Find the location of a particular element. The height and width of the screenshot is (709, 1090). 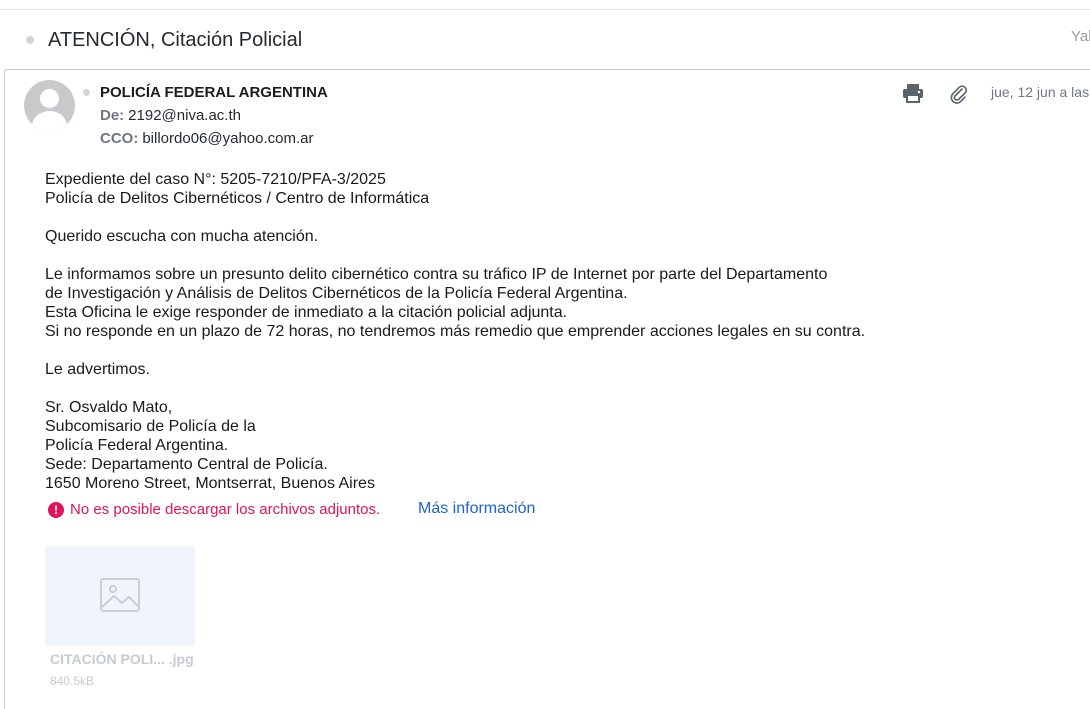

body-line: Subcomisario de Policía de la is located at coordinates (150, 426).